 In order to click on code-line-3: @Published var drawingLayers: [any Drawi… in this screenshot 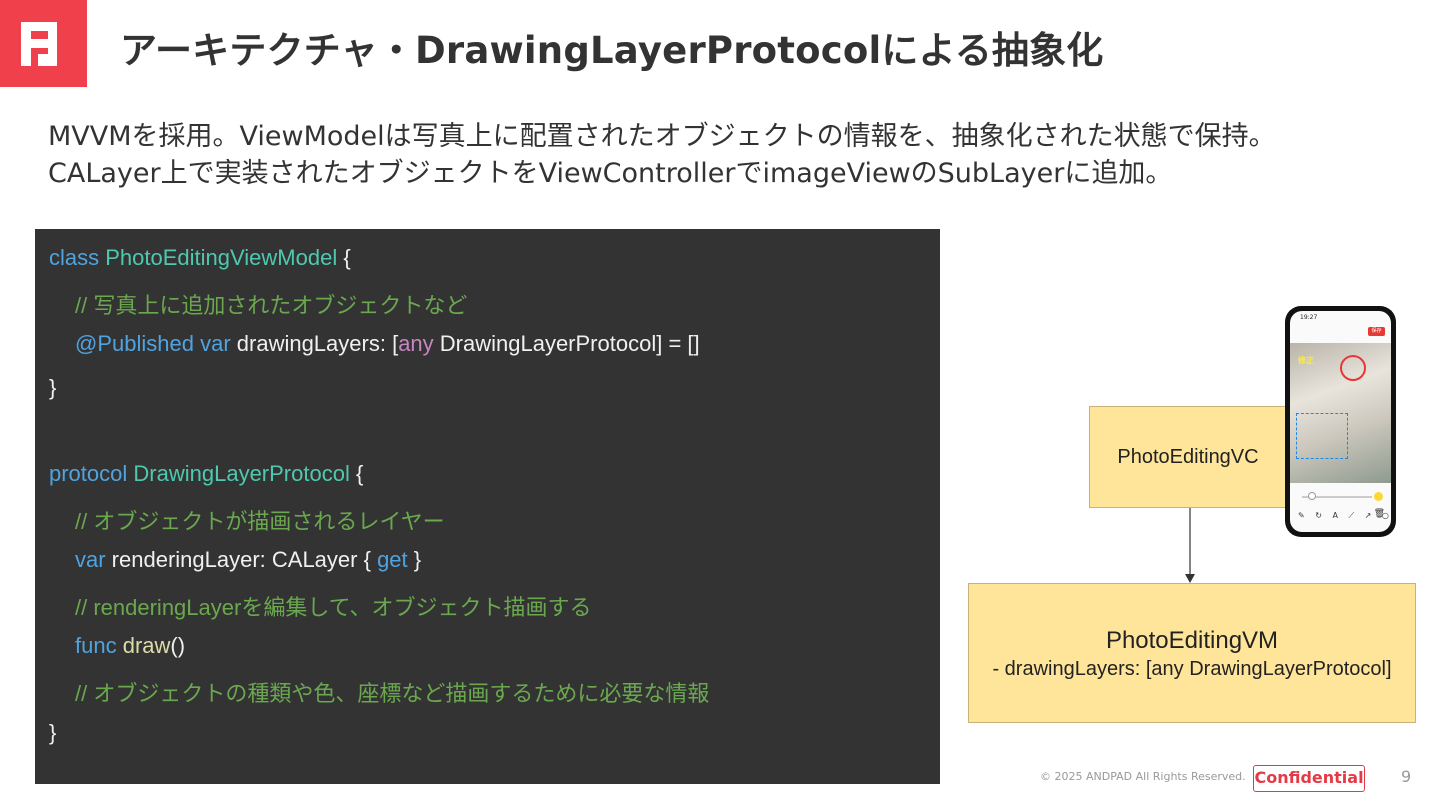, I will do `click(387, 344)`.